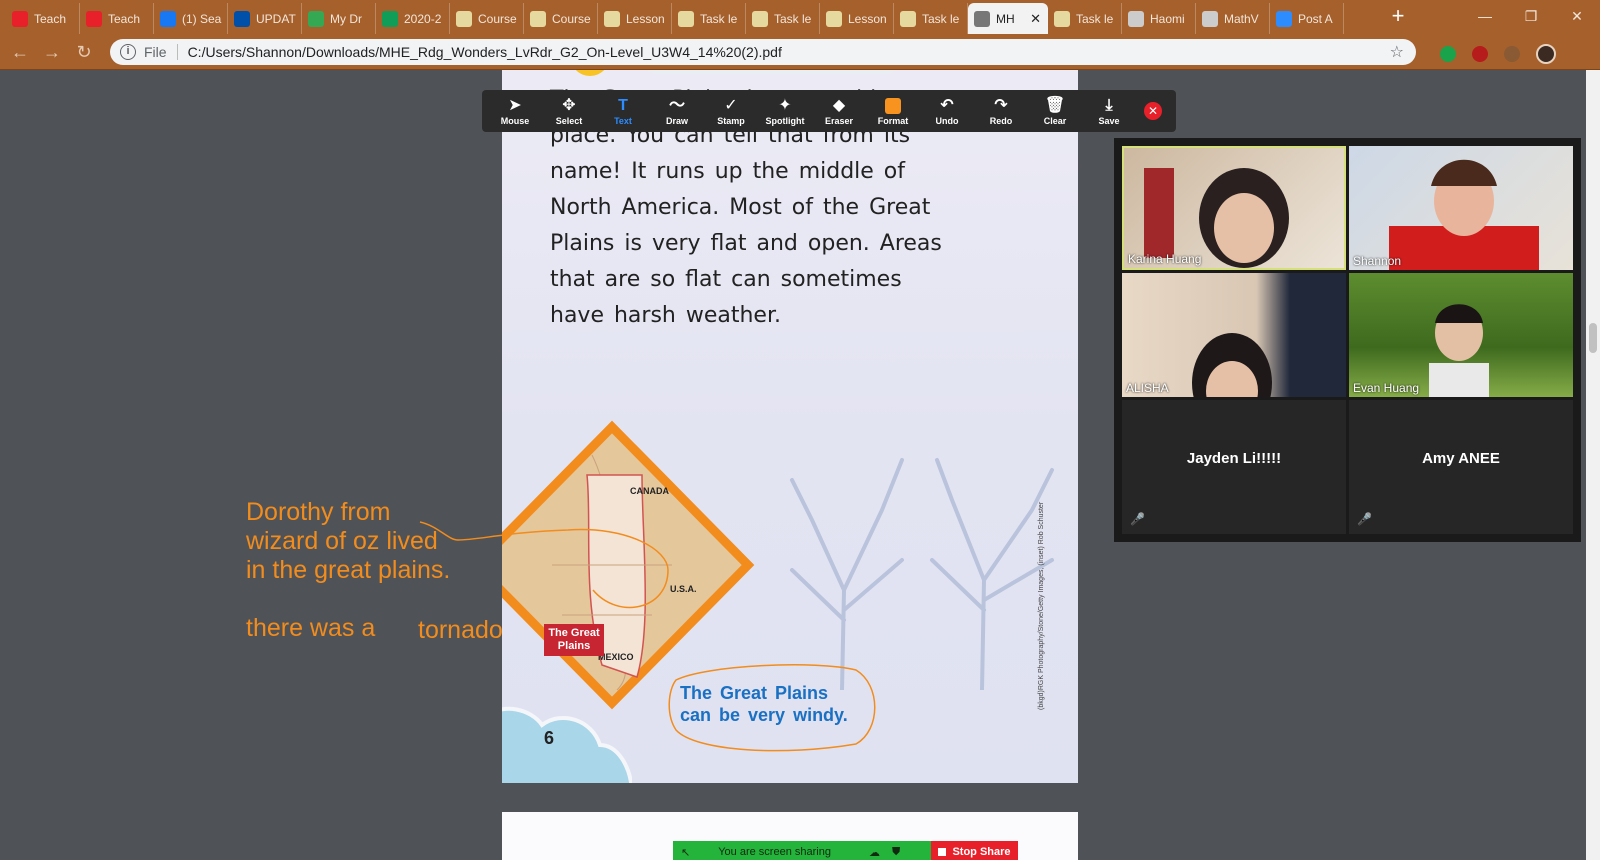  Describe the element at coordinates (1001, 121) in the screenshot. I see `tool-label: Redo` at that location.